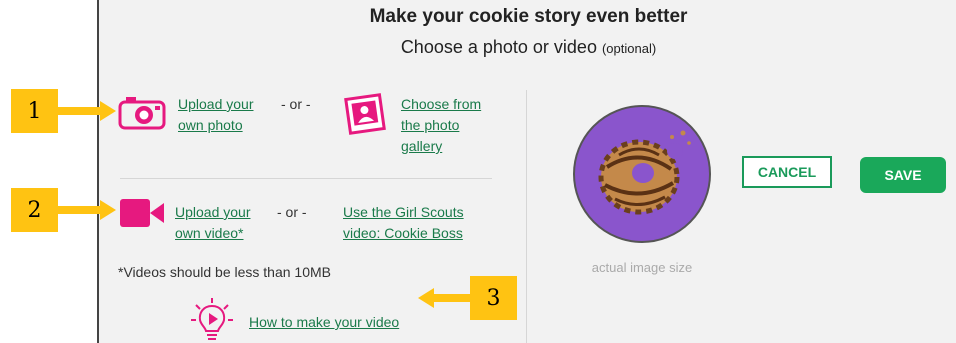  I want to click on callout-2-arrow, so click(87, 210).